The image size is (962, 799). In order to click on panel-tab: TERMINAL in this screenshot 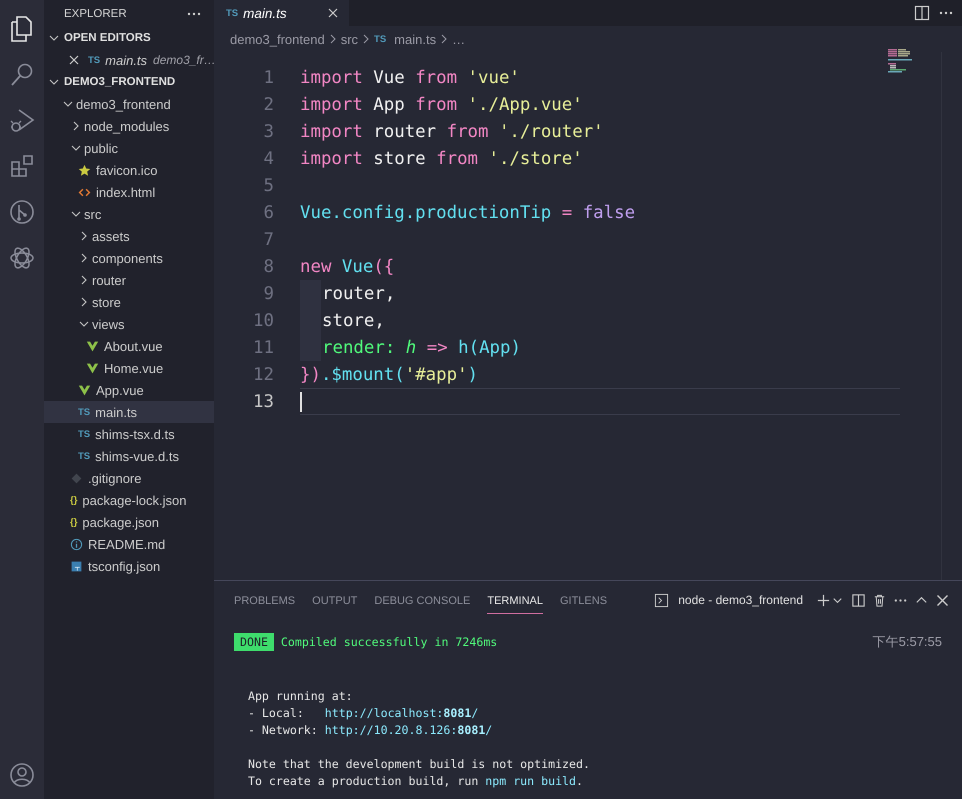, I will do `click(515, 600)`.